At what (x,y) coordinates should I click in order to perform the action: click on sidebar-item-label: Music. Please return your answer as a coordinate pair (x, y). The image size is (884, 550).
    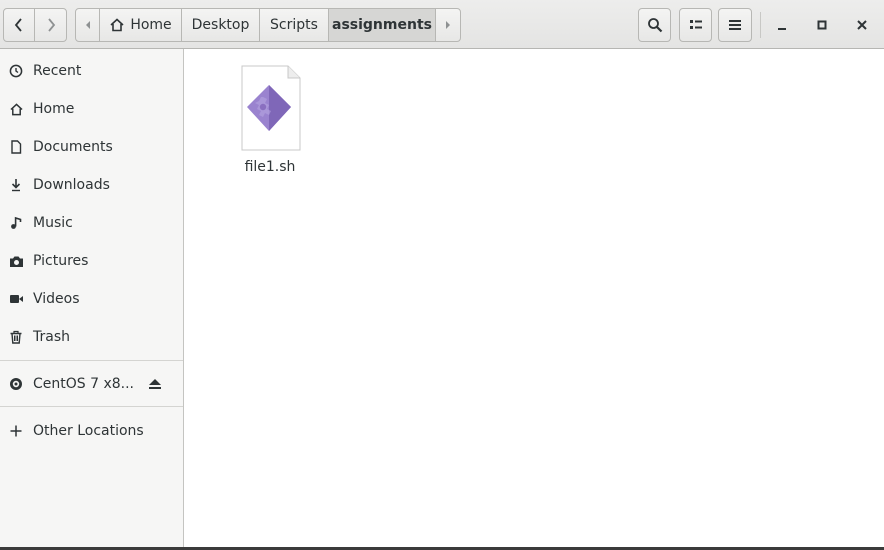
    Looking at the image, I should click on (53, 223).